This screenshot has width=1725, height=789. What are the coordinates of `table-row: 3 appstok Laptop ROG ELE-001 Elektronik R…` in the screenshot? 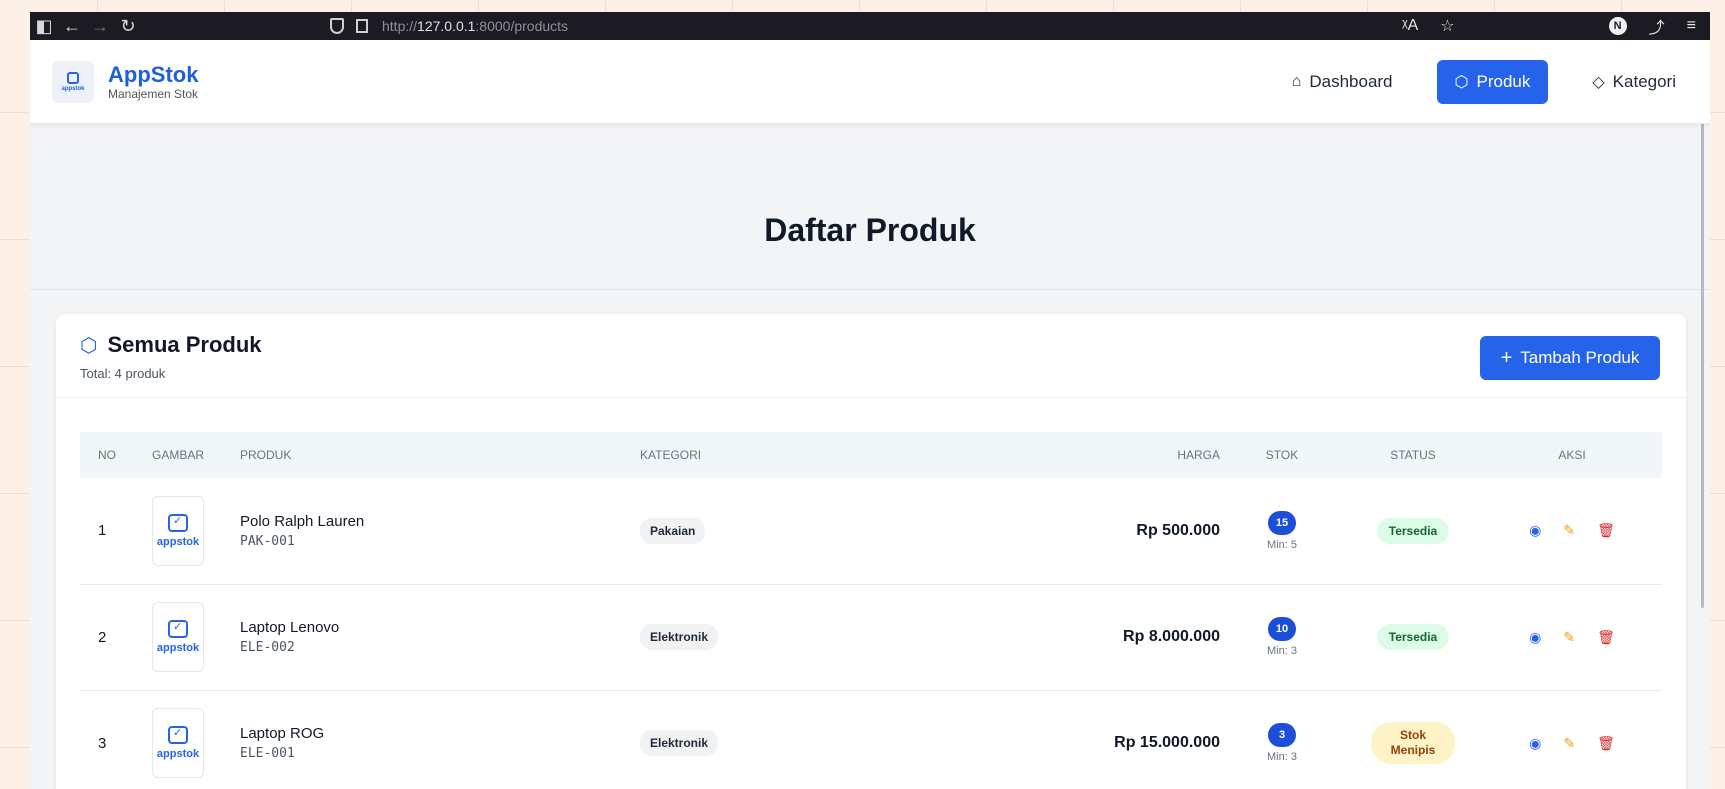 It's located at (871, 739).